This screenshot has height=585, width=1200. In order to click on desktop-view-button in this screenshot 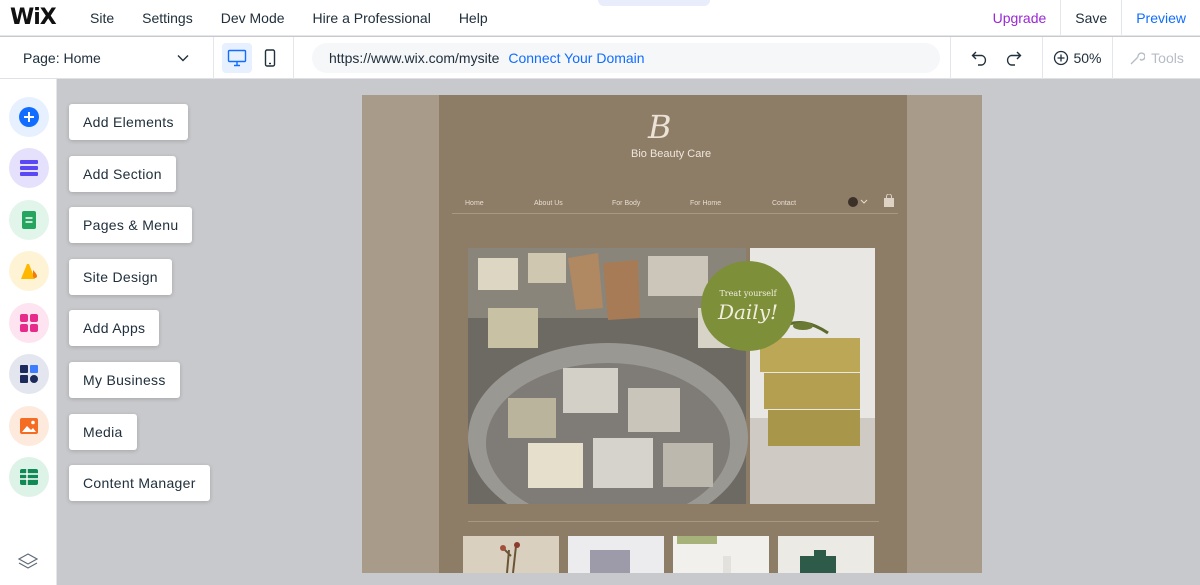, I will do `click(236, 57)`.